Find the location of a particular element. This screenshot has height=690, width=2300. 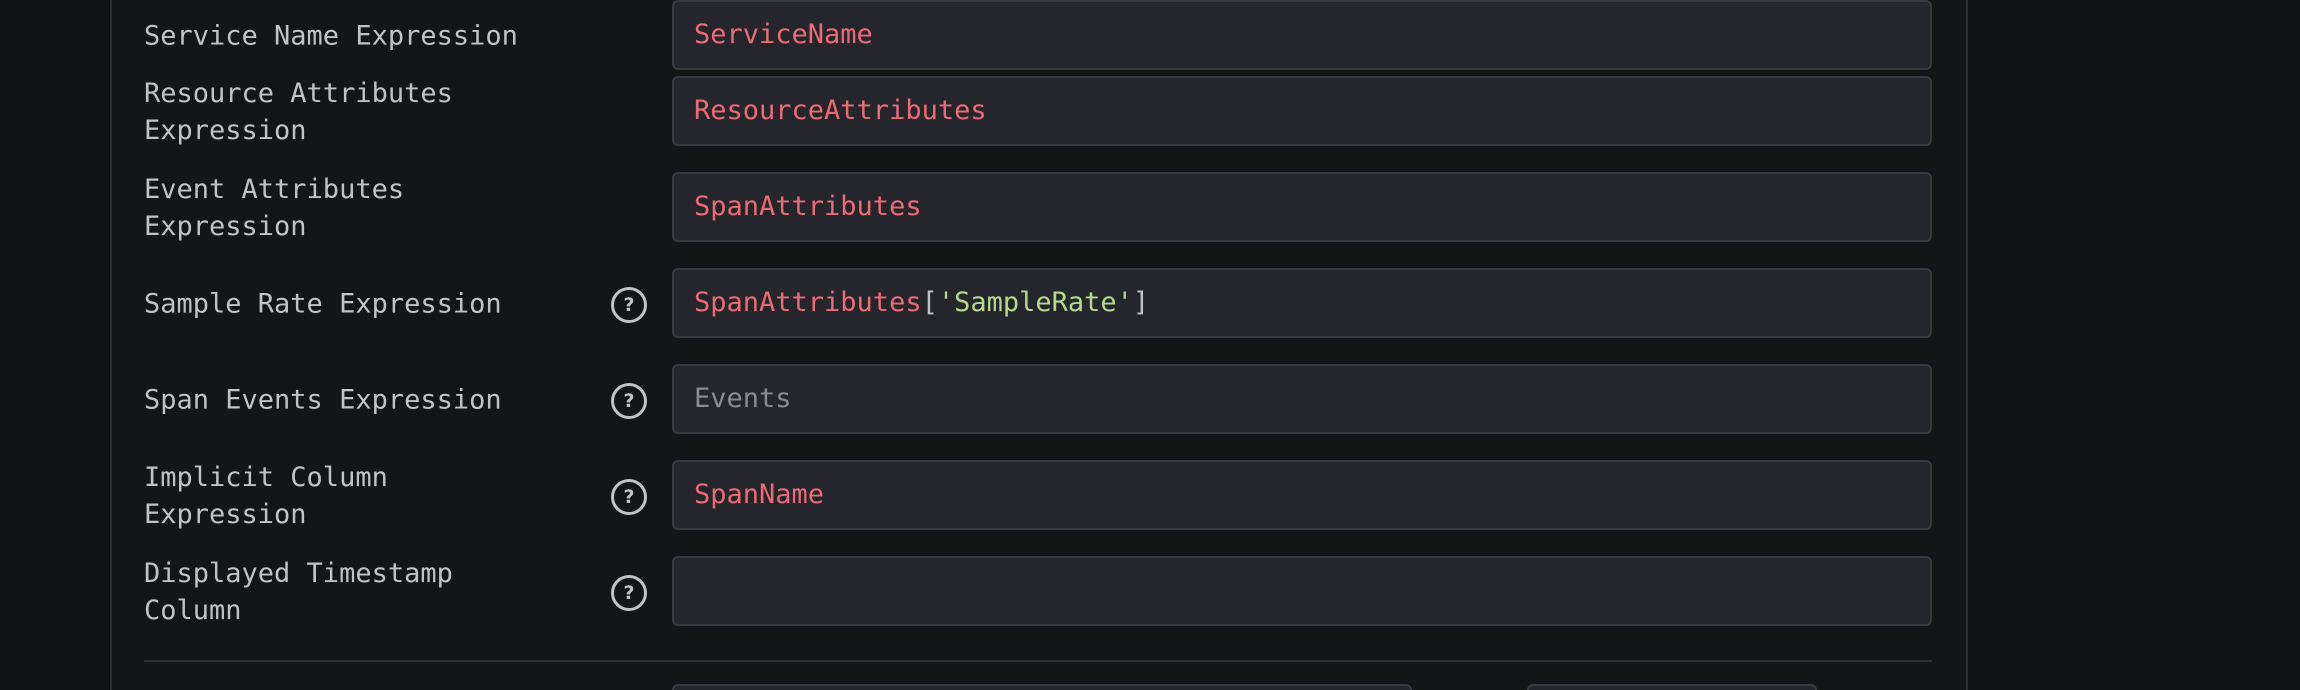

expression-token: ] is located at coordinates (1141, 302).